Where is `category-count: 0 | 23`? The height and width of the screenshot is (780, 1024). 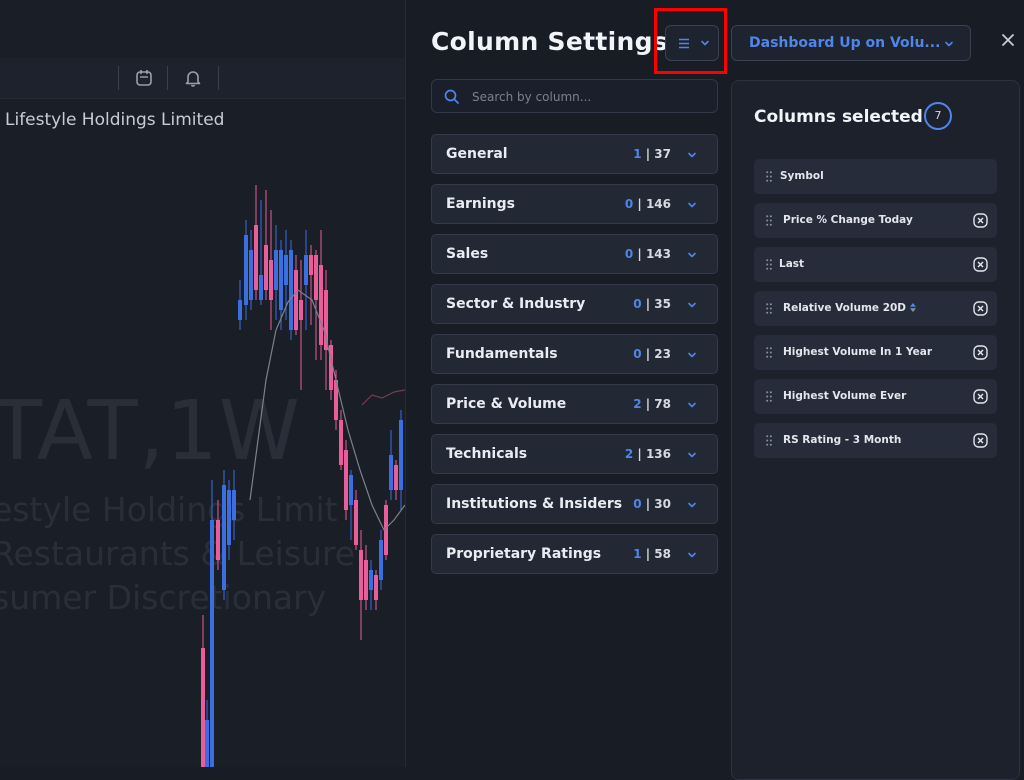 category-count: 0 | 23 is located at coordinates (652, 354).